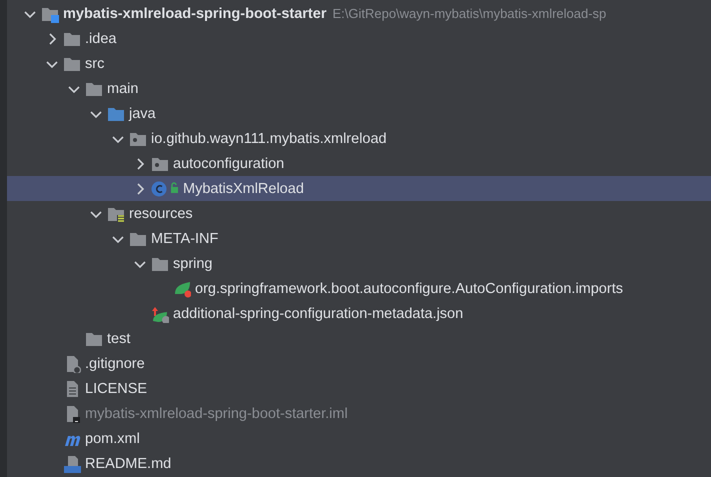  What do you see at coordinates (359, 338) in the screenshot?
I see `tree-row: test` at bounding box center [359, 338].